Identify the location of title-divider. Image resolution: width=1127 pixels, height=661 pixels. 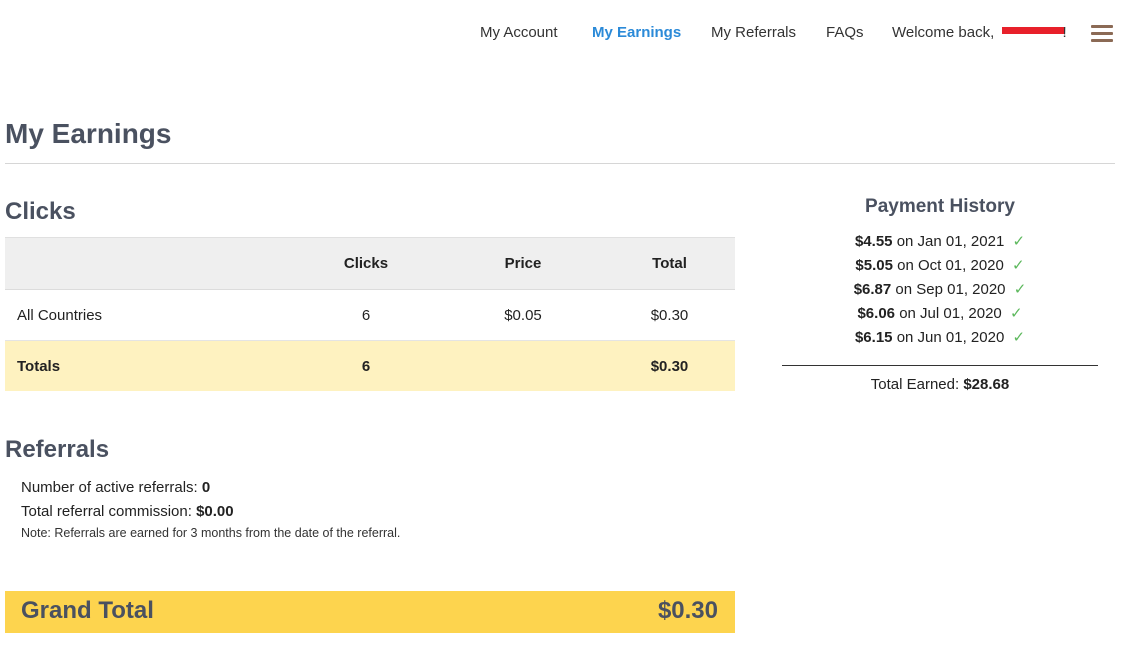
(560, 163).